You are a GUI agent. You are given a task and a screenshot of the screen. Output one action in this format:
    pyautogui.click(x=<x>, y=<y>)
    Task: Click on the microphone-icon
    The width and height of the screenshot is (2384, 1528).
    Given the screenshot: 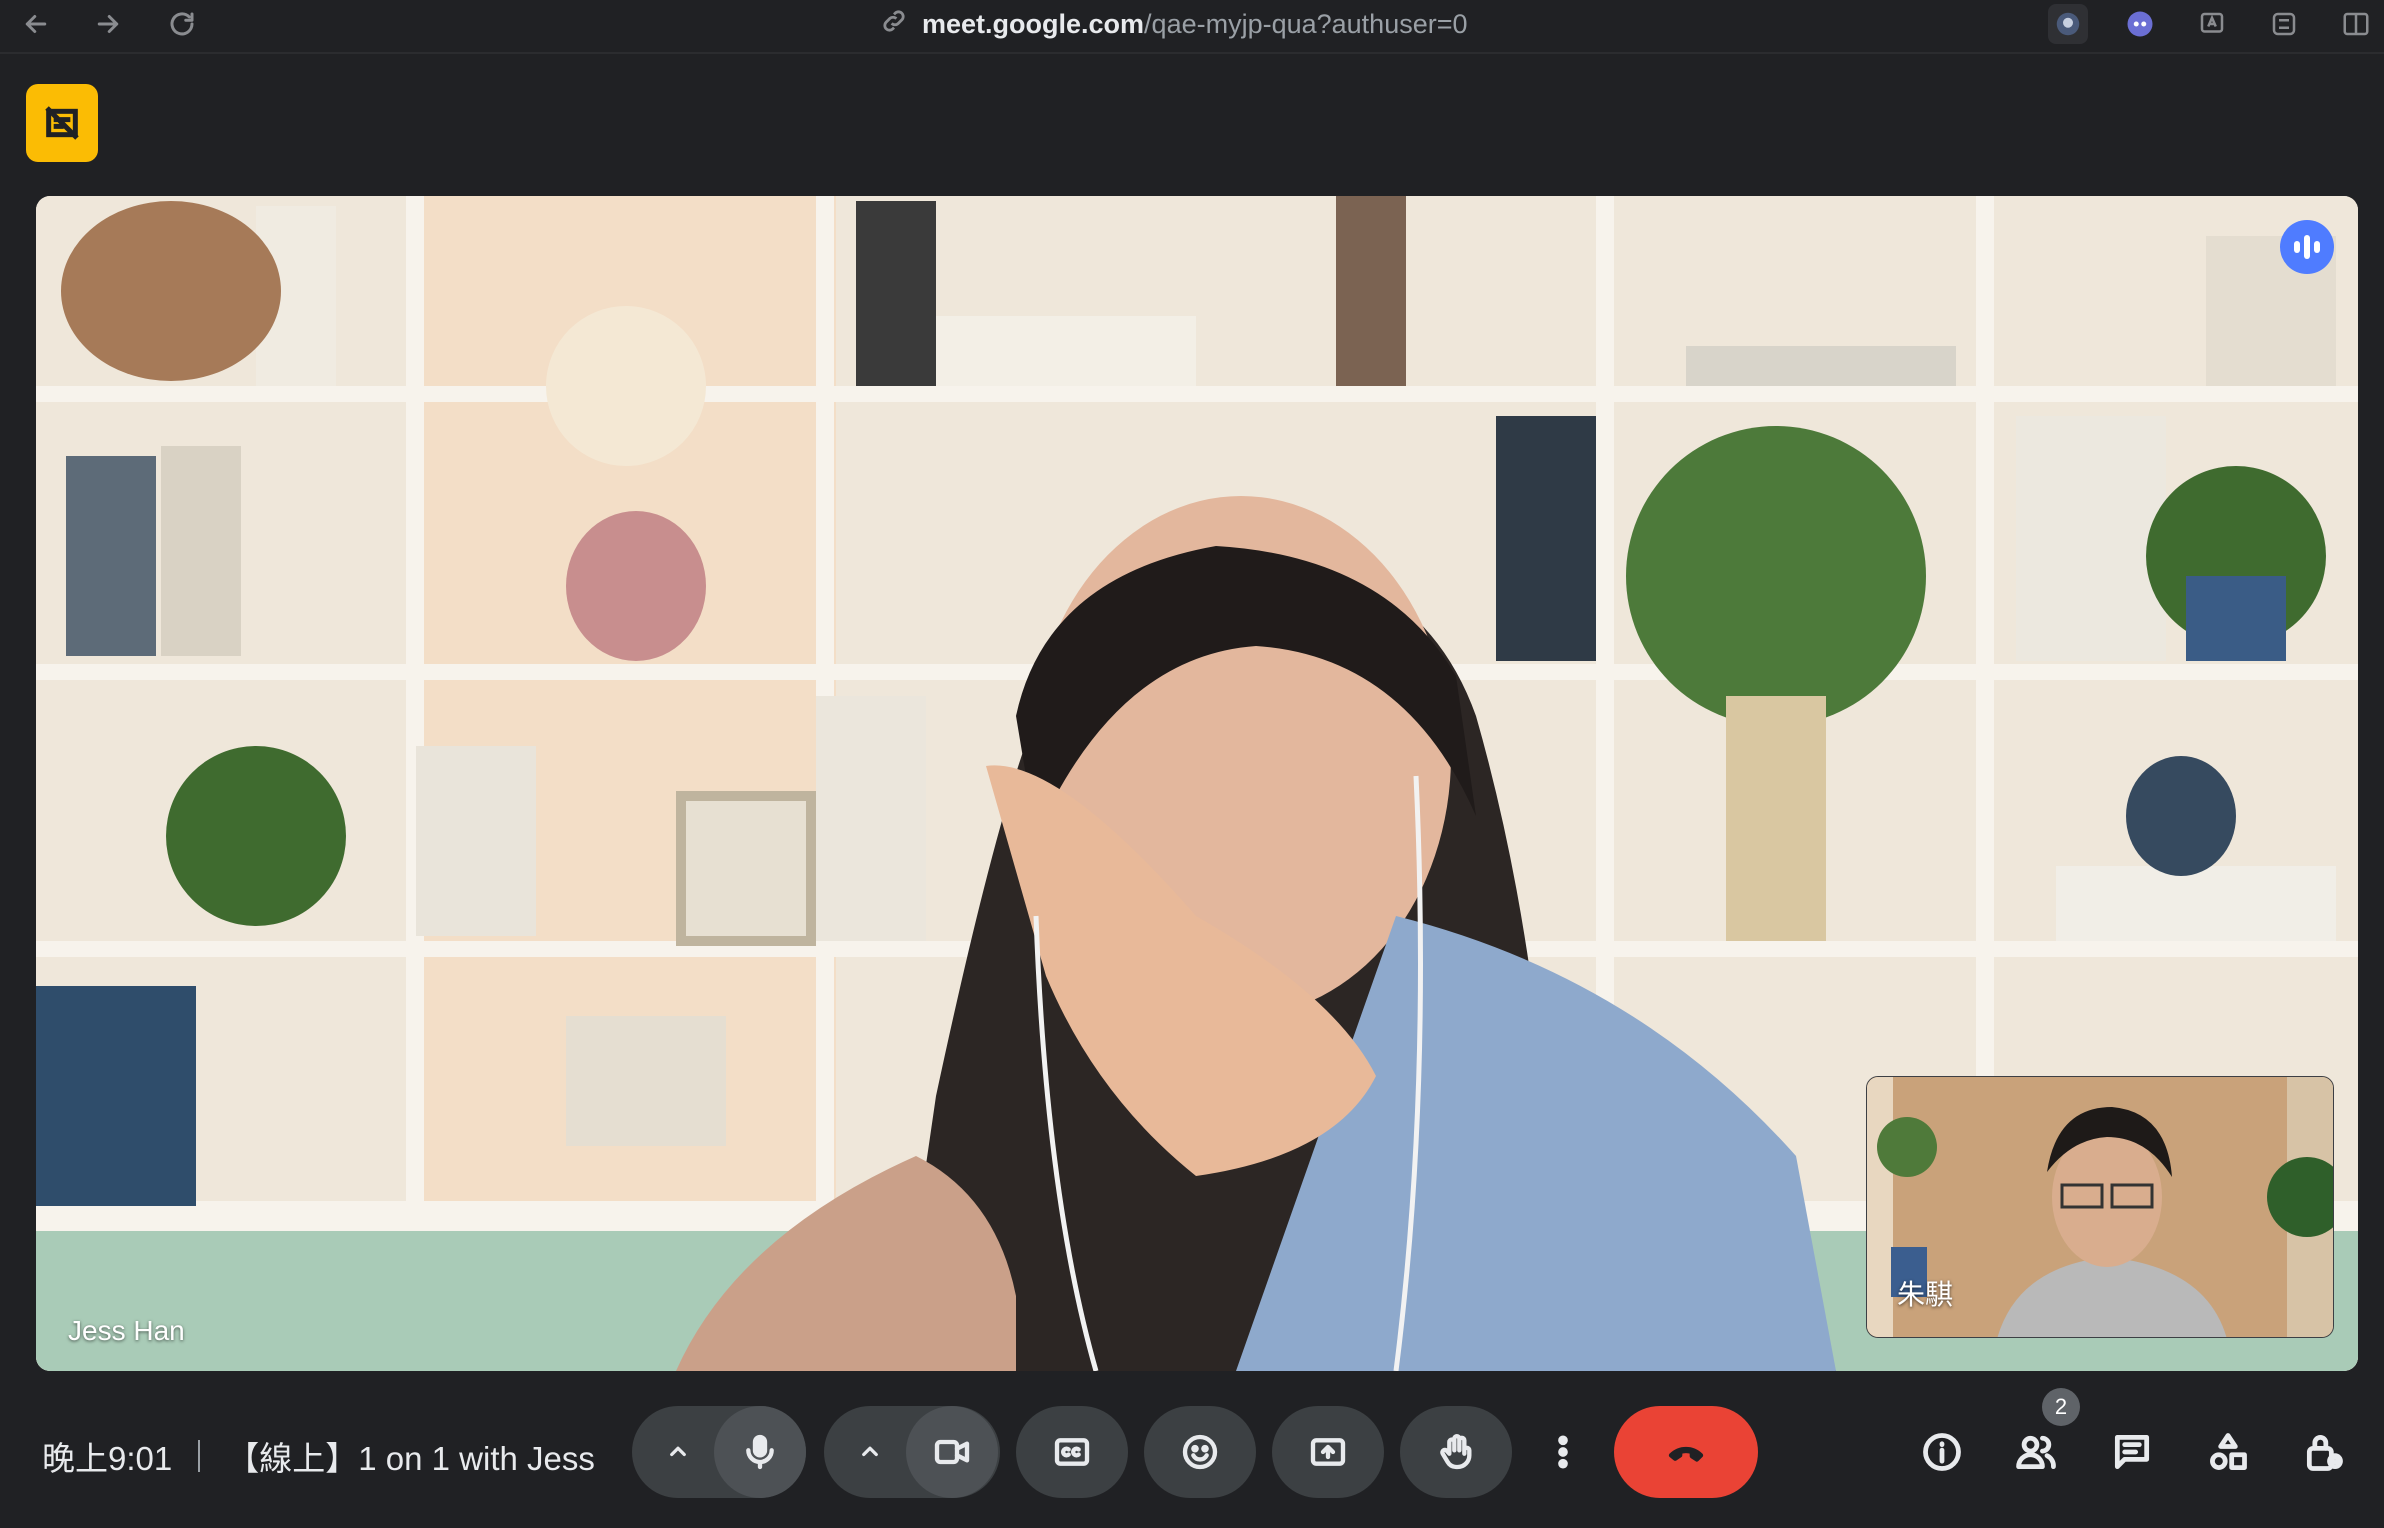 What is the action you would take?
    pyautogui.click(x=760, y=1452)
    